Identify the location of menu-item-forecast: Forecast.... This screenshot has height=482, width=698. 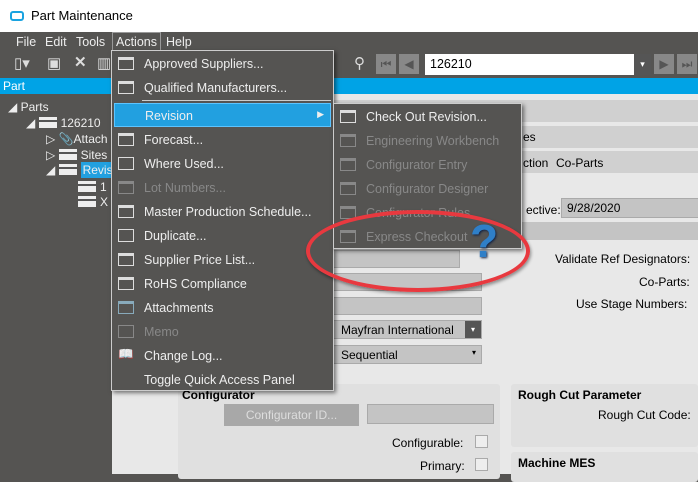
(222, 140).